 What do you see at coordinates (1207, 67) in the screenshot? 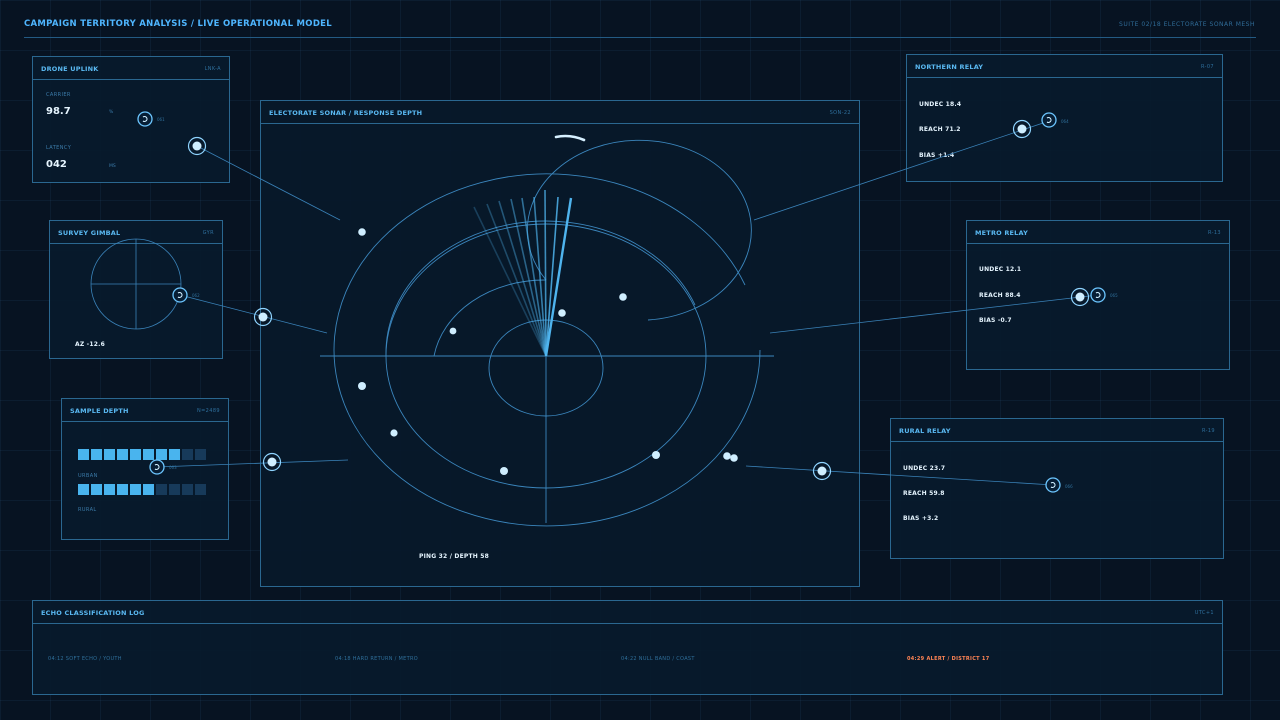
I see `northern-relay-code: R-07` at bounding box center [1207, 67].